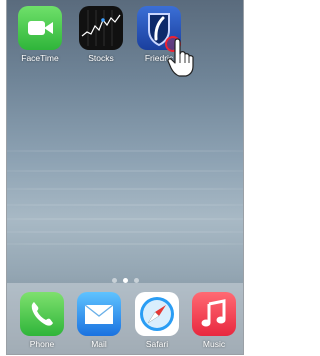  What do you see at coordinates (99, 314) in the screenshot?
I see `mail-icon` at bounding box center [99, 314].